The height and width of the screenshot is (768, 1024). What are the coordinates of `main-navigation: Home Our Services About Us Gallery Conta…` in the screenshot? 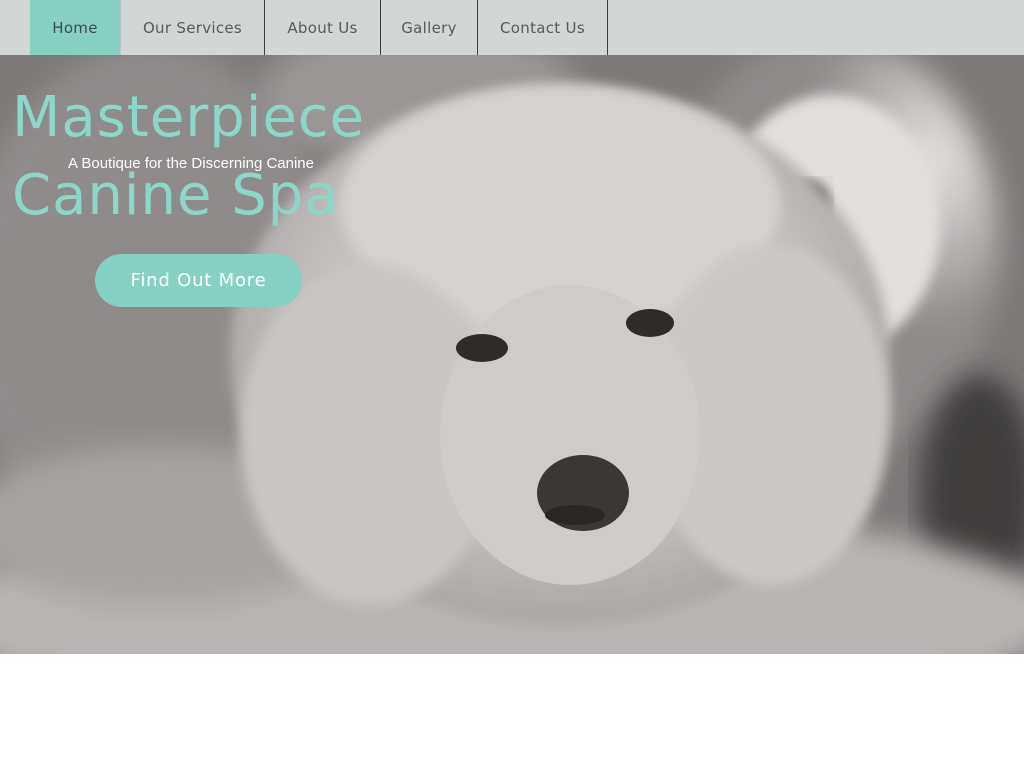 It's located at (512, 27).